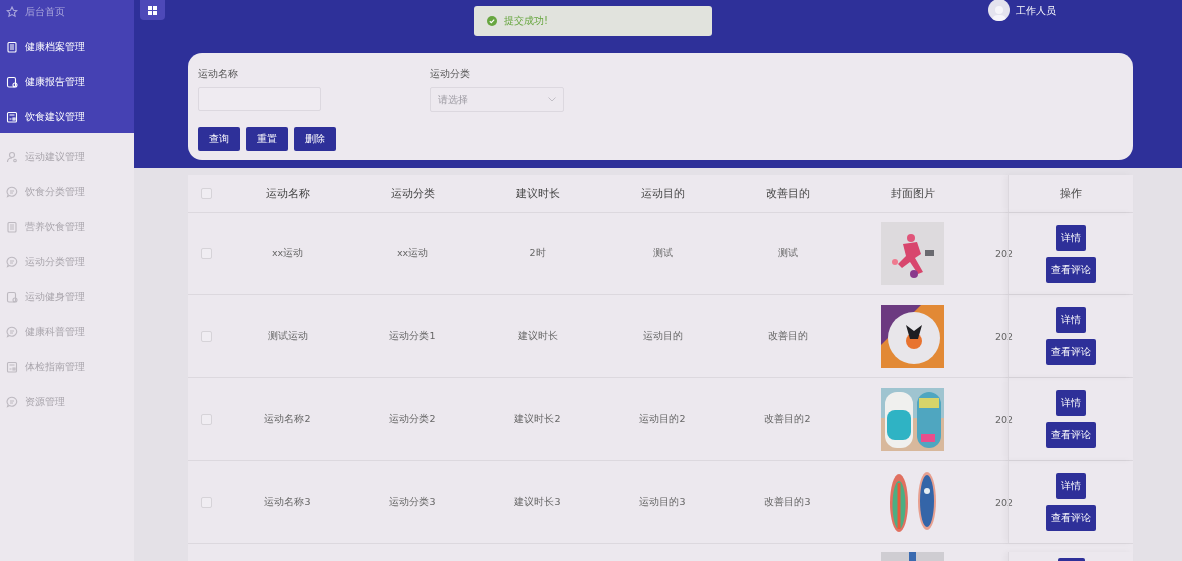 The width and height of the screenshot is (1182, 561). Describe the element at coordinates (1036, 11) in the screenshot. I see `user-name: 工作人员` at that location.